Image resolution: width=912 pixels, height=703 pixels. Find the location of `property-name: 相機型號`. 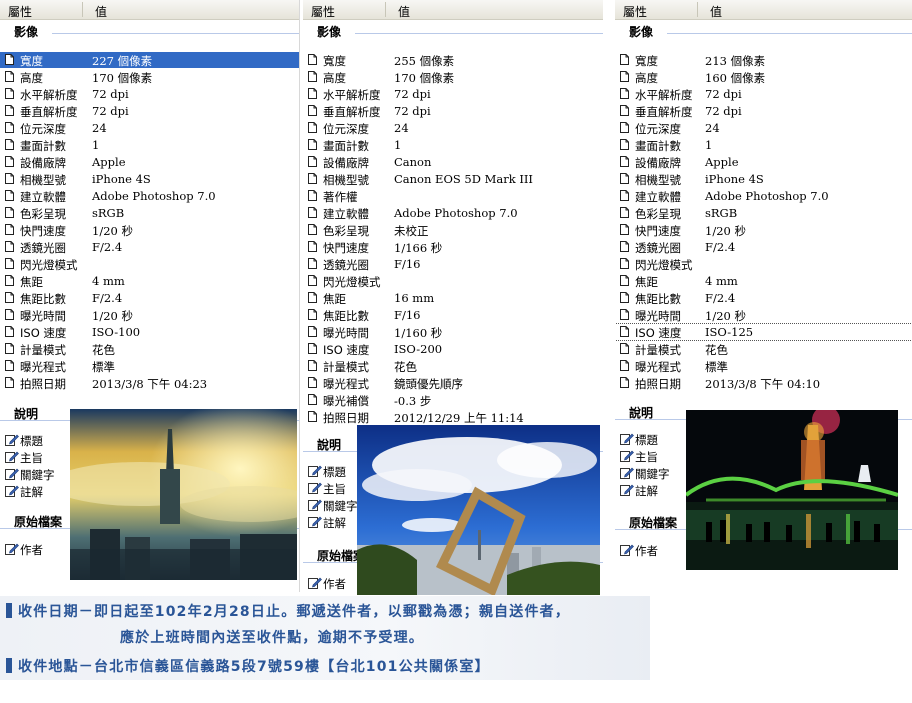

property-name: 相機型號 is located at coordinates (43, 180).